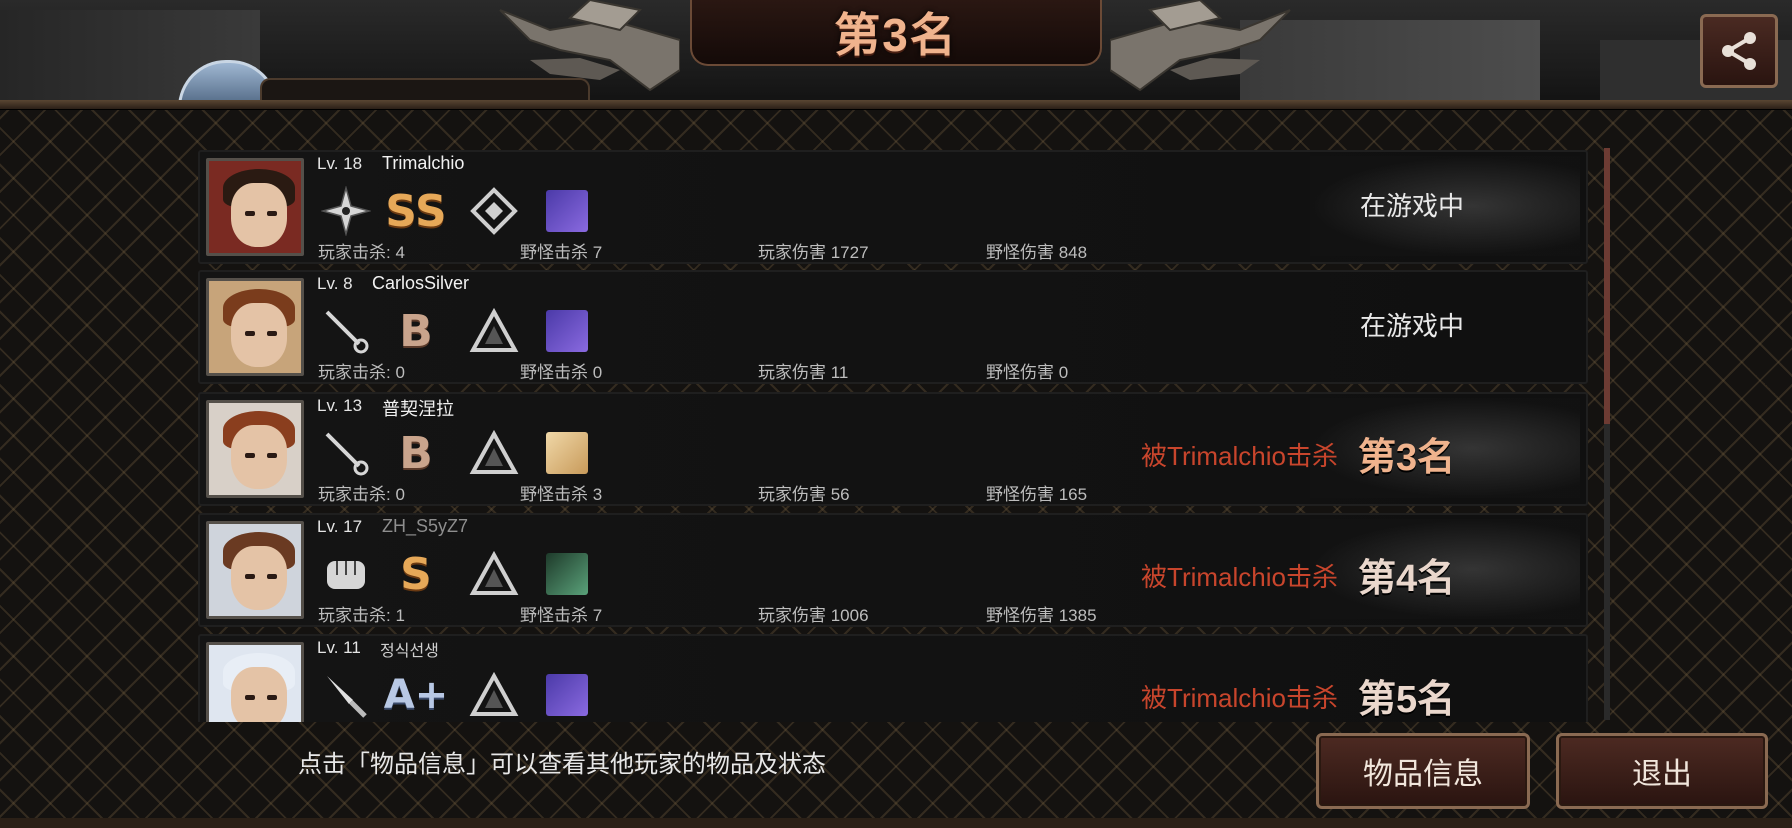 This screenshot has width=1792, height=828. I want to click on player-row: Lv. 11 정식선생 A+ 被Trimalchio击杀 第5名, so click(893, 678).